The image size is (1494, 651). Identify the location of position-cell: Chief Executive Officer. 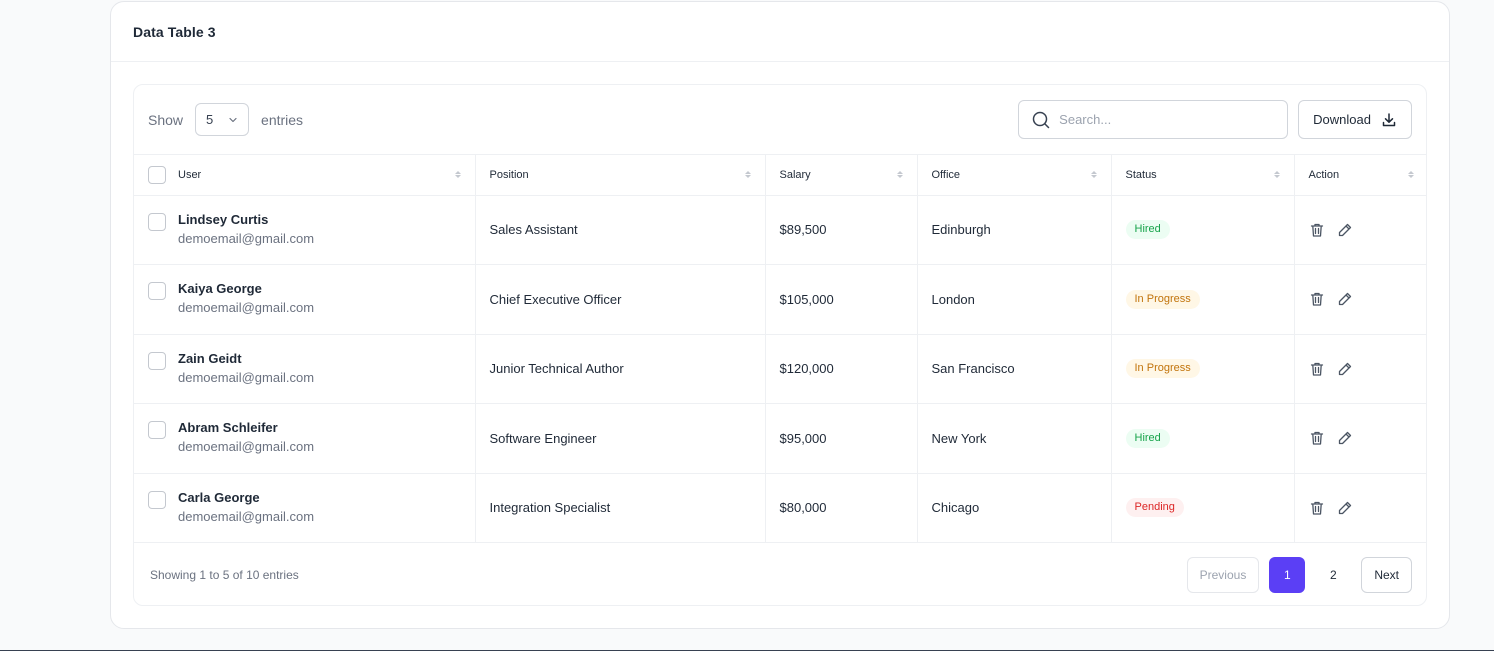
(620, 299).